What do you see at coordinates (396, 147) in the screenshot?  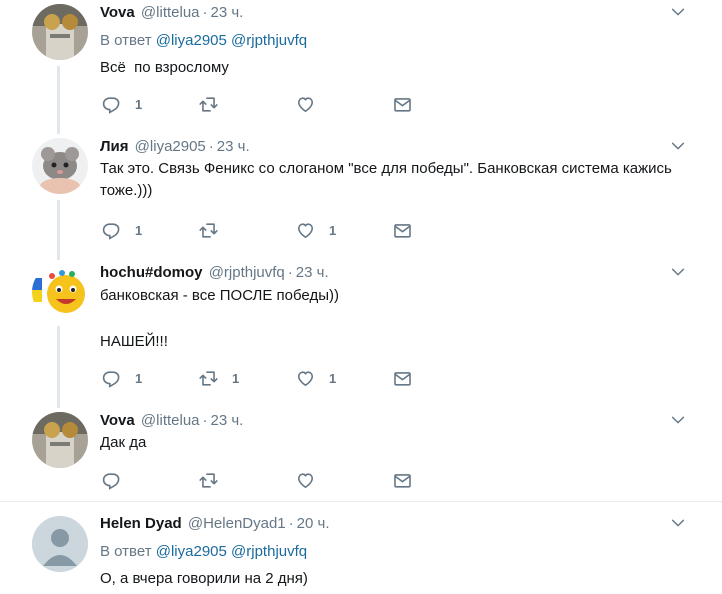 I see `tweet-header: Лия @liya2905 · 23 ч.` at bounding box center [396, 147].